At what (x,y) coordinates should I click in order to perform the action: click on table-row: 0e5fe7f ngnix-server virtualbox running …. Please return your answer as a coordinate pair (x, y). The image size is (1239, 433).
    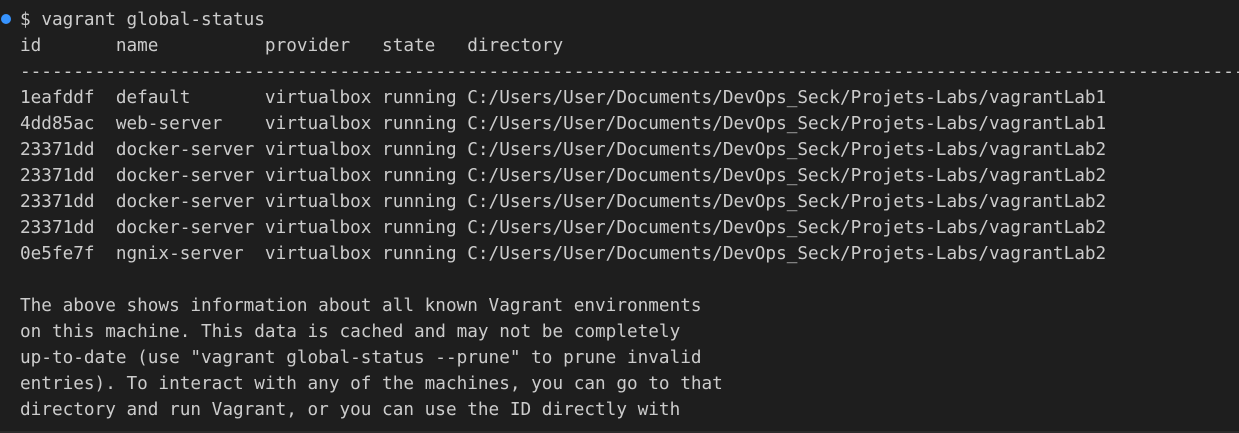
    Looking at the image, I should click on (563, 254).